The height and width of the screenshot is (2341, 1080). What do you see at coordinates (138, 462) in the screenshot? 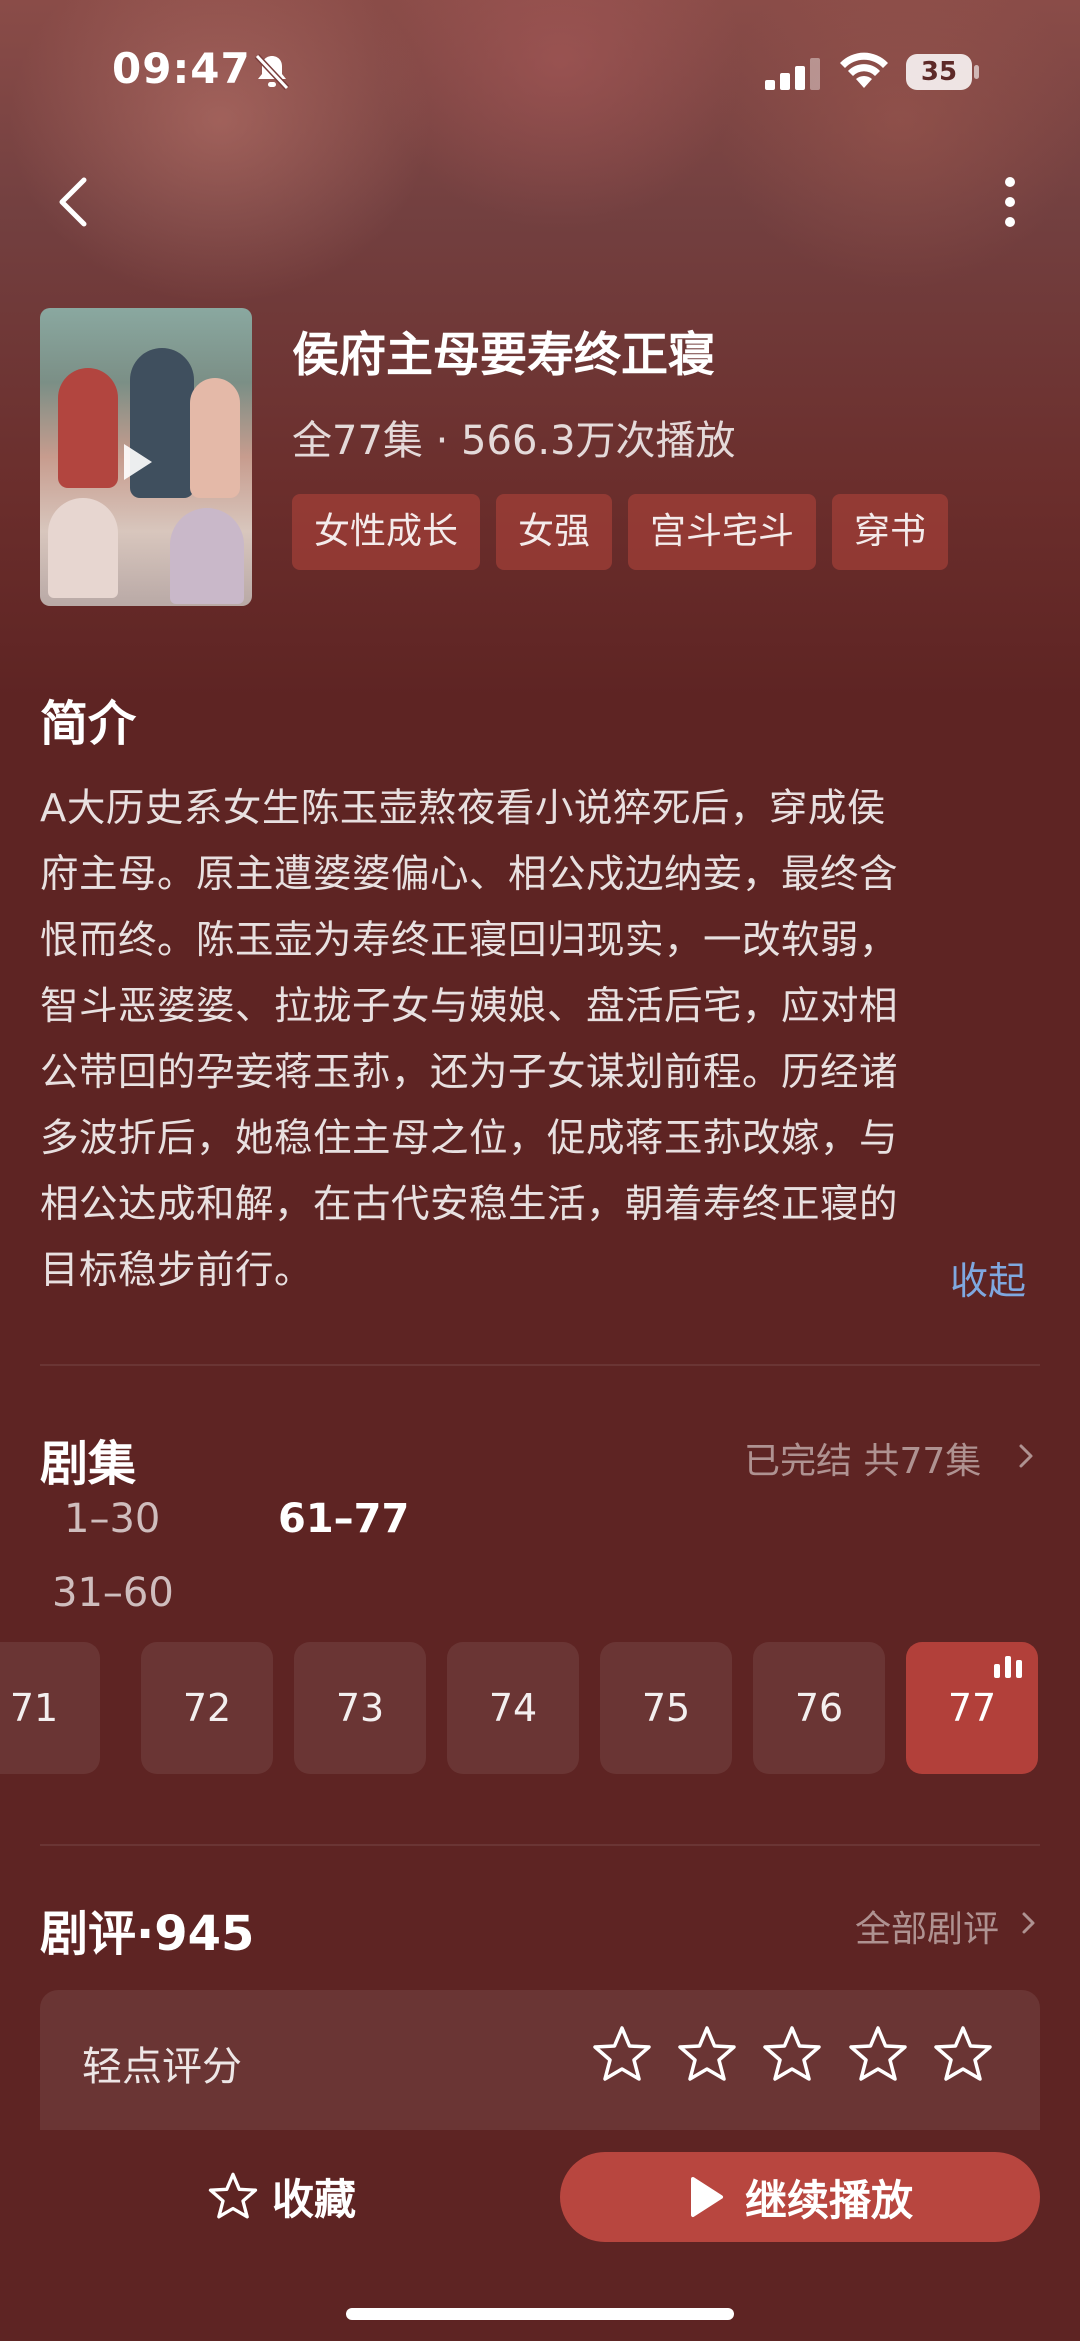
I see `poster-play-icon` at bounding box center [138, 462].